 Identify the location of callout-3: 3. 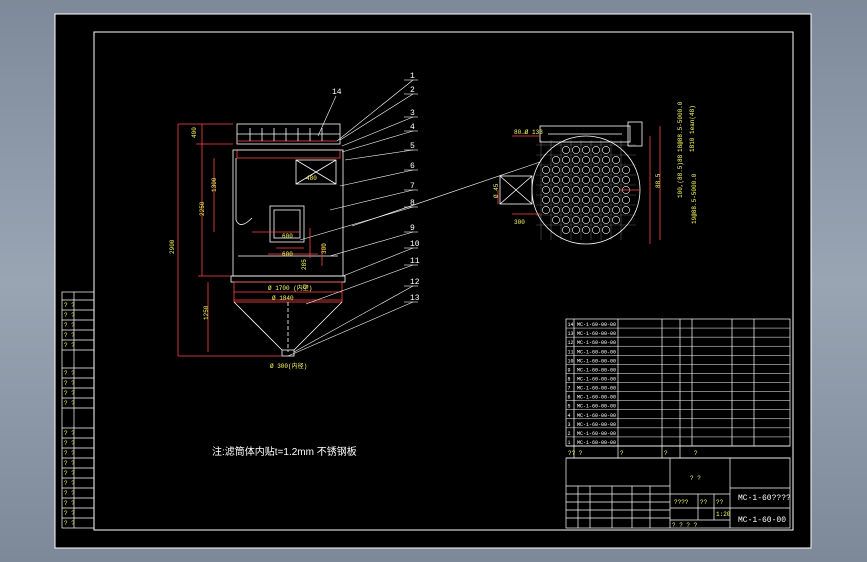
(412, 113).